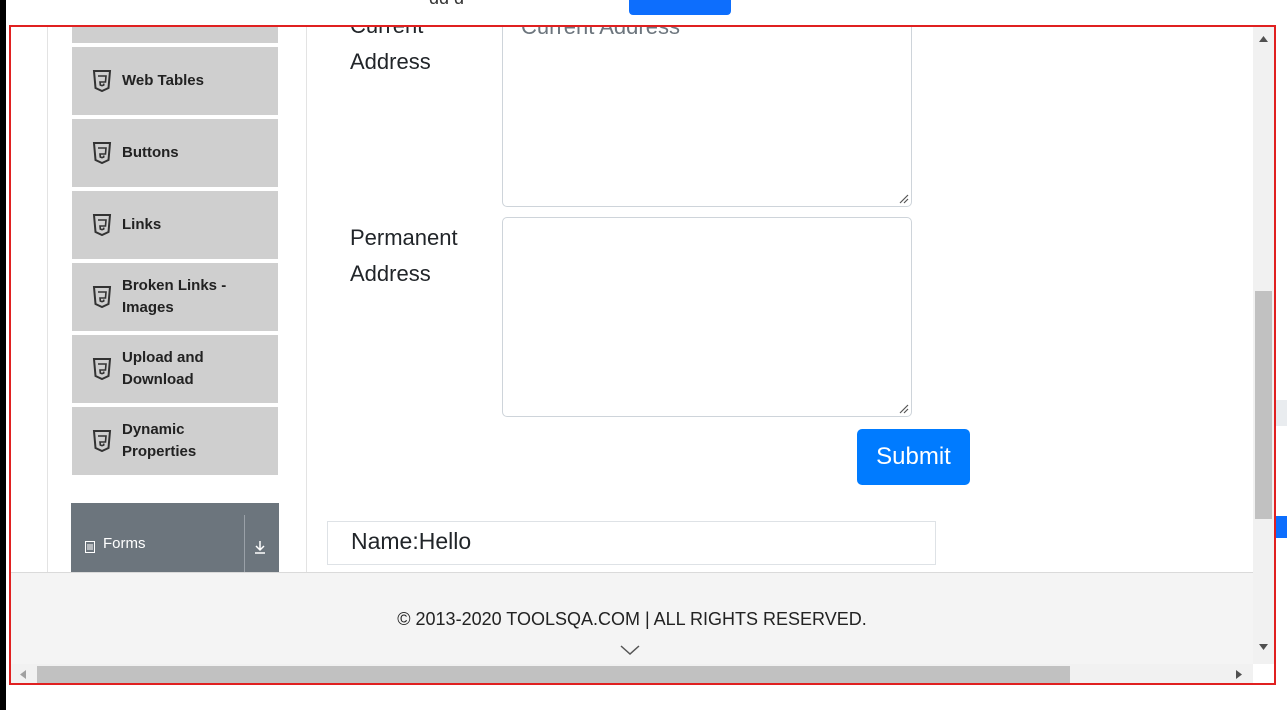 Image resolution: width=1287 pixels, height=710 pixels. Describe the element at coordinates (404, 255) in the screenshot. I see `permanent-address-label: Permanent Address` at that location.